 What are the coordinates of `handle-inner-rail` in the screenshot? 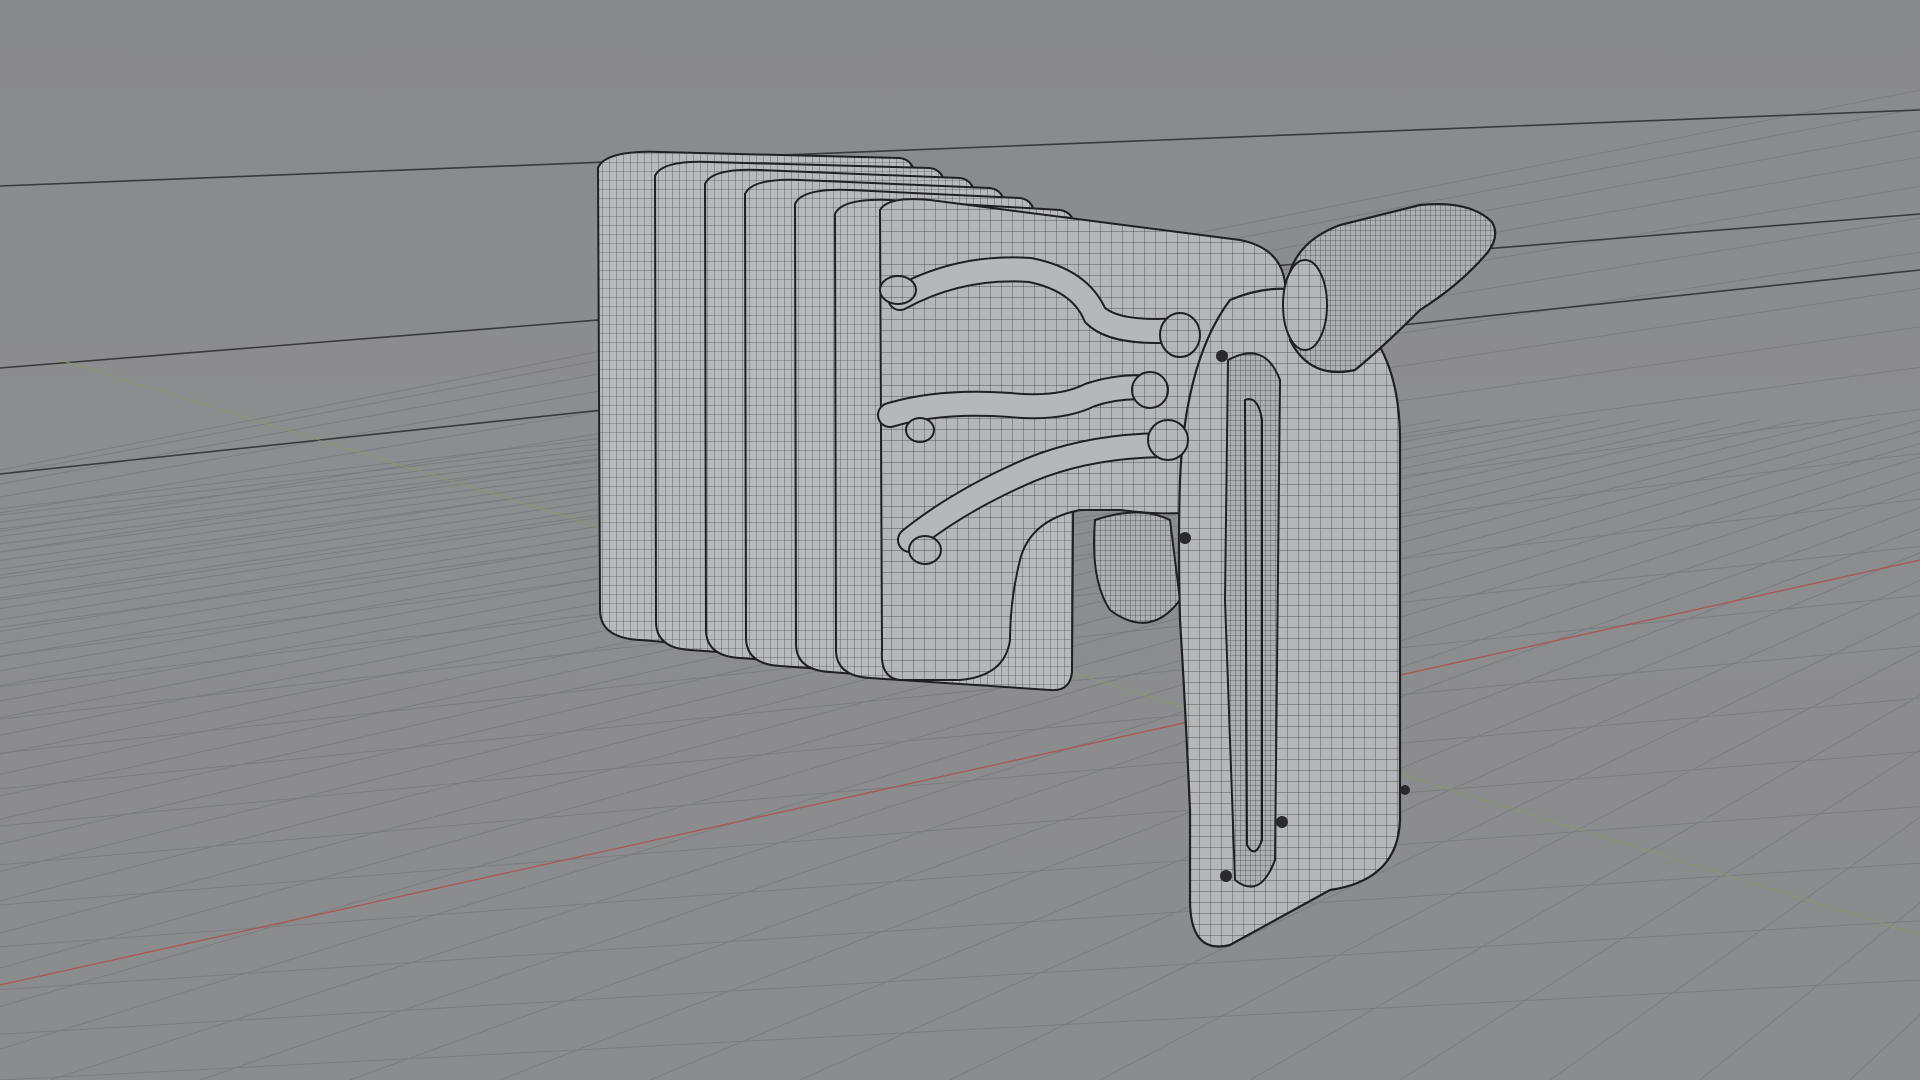 It's located at (1252, 620).